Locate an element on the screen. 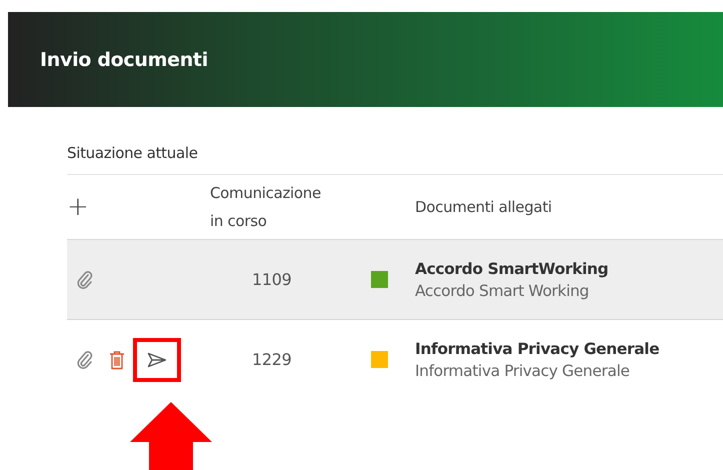 This screenshot has height=470, width=723. page-title: Invio documenti is located at coordinates (124, 59).